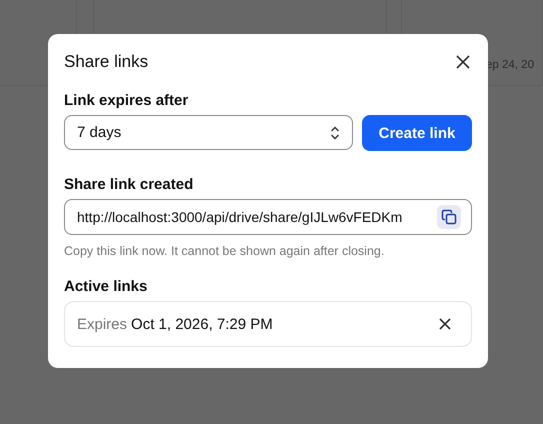  I want to click on revoke-button, so click(445, 324).